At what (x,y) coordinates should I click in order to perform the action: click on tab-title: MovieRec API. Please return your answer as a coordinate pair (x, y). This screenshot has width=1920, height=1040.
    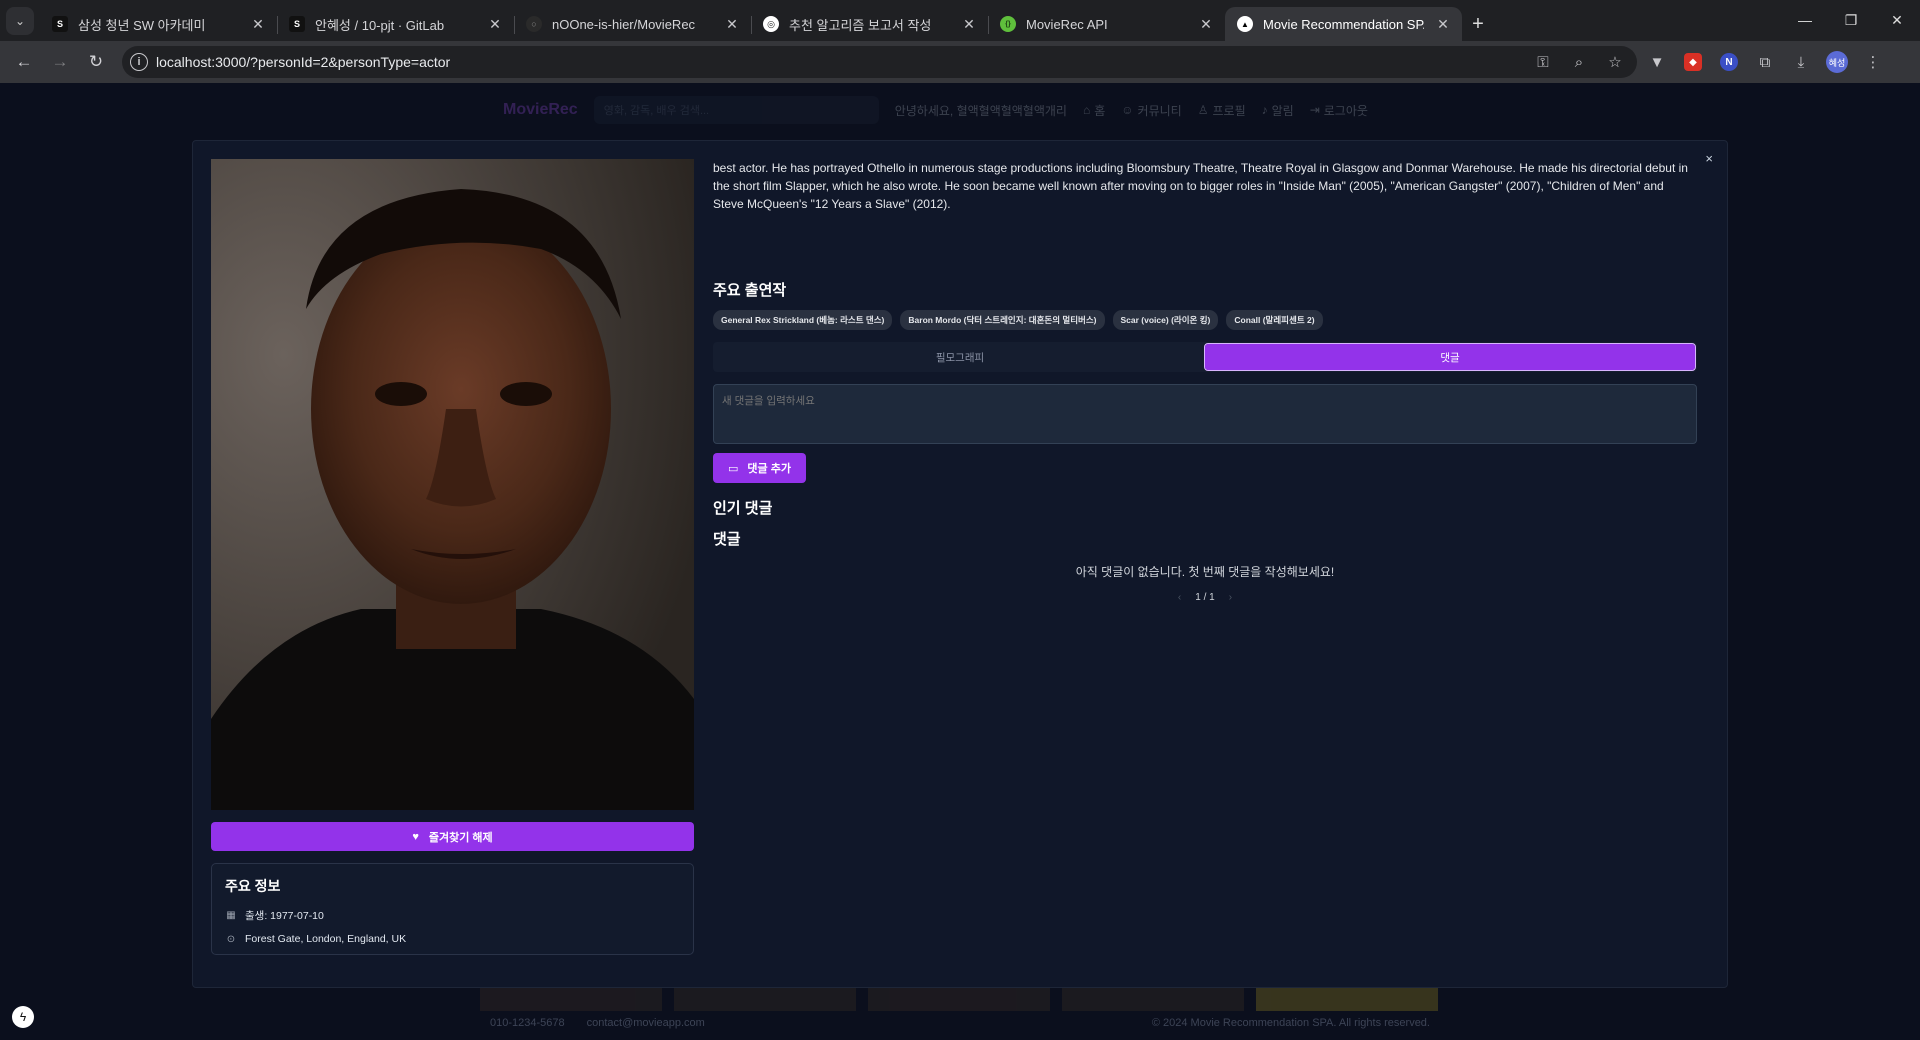
    Looking at the image, I should click on (1067, 24).